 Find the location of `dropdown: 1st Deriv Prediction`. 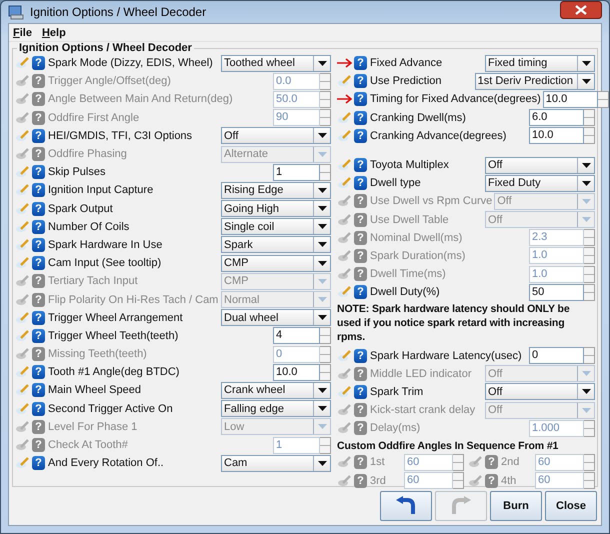

dropdown: 1st Deriv Prediction is located at coordinates (534, 81).